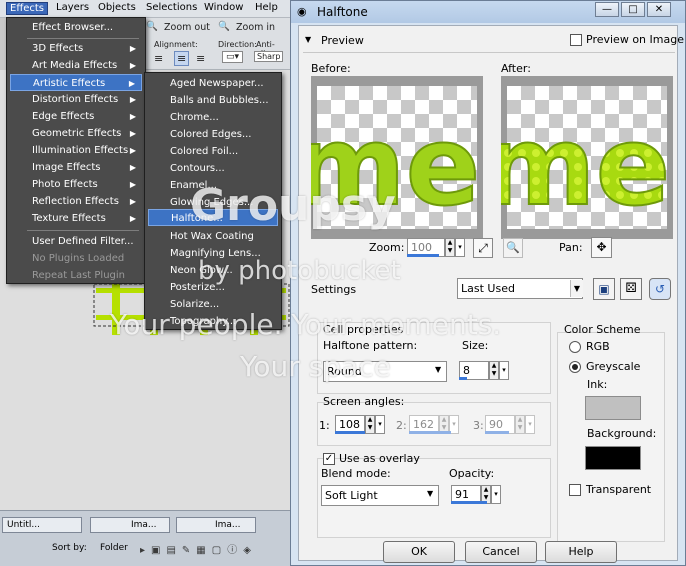  What do you see at coordinates (331, 68) in the screenshot?
I see `before-label: Before:` at bounding box center [331, 68].